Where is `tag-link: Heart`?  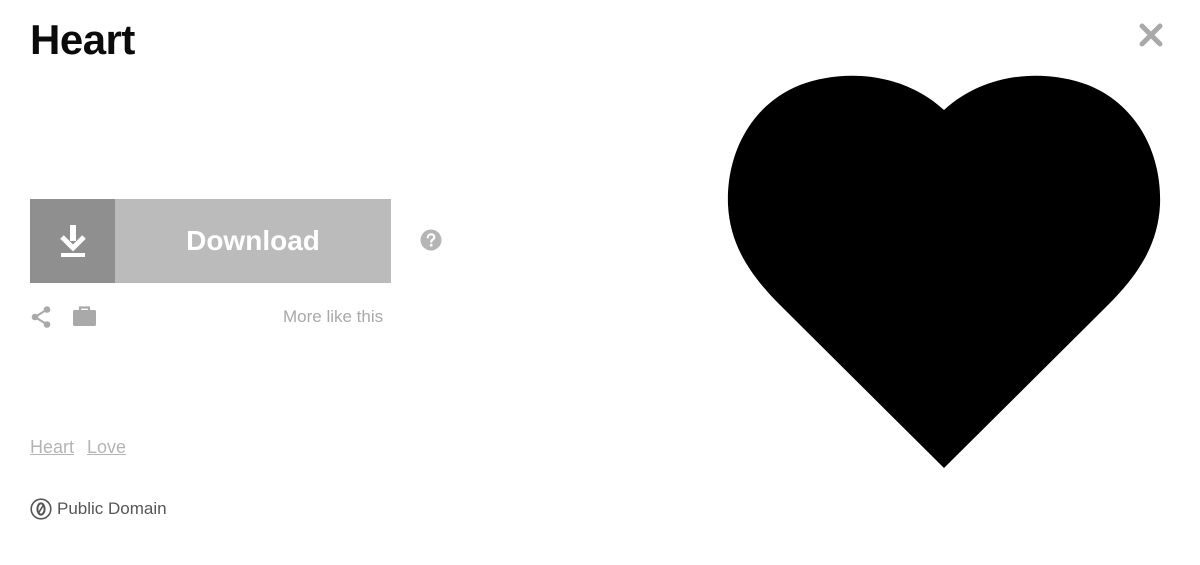 tag-link: Heart is located at coordinates (52, 447).